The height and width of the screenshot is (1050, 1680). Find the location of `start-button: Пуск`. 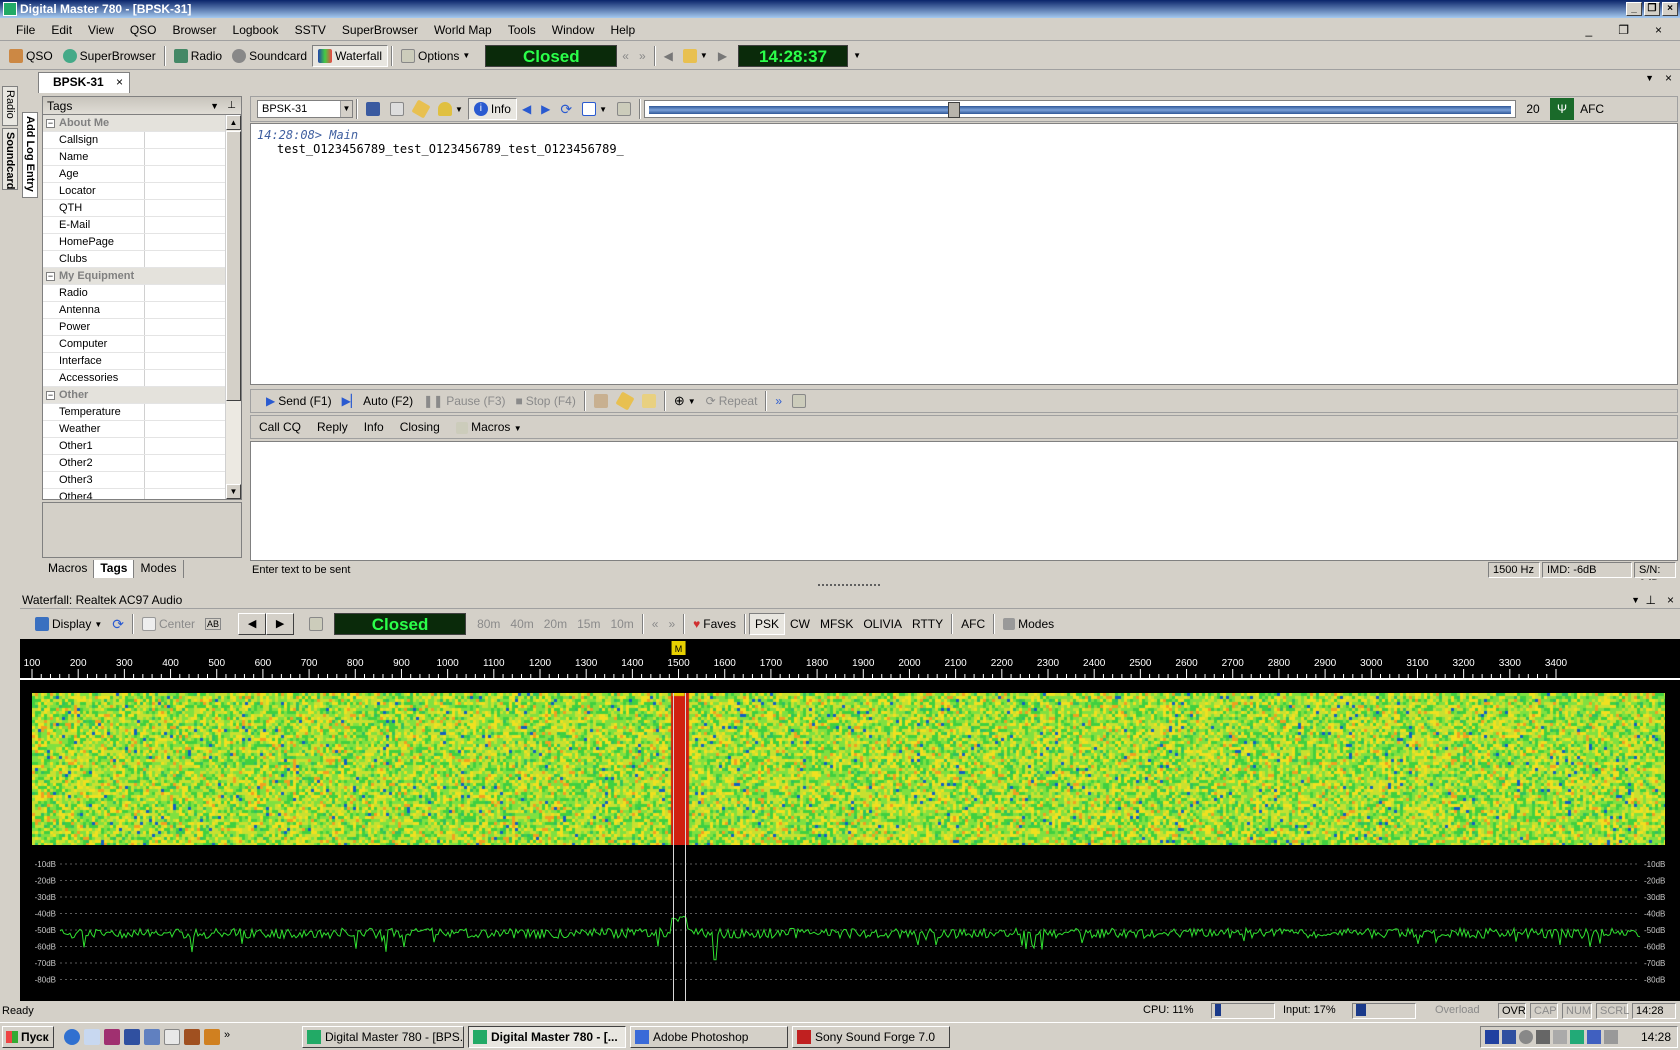

start-button: Пуск is located at coordinates (28, 1037).